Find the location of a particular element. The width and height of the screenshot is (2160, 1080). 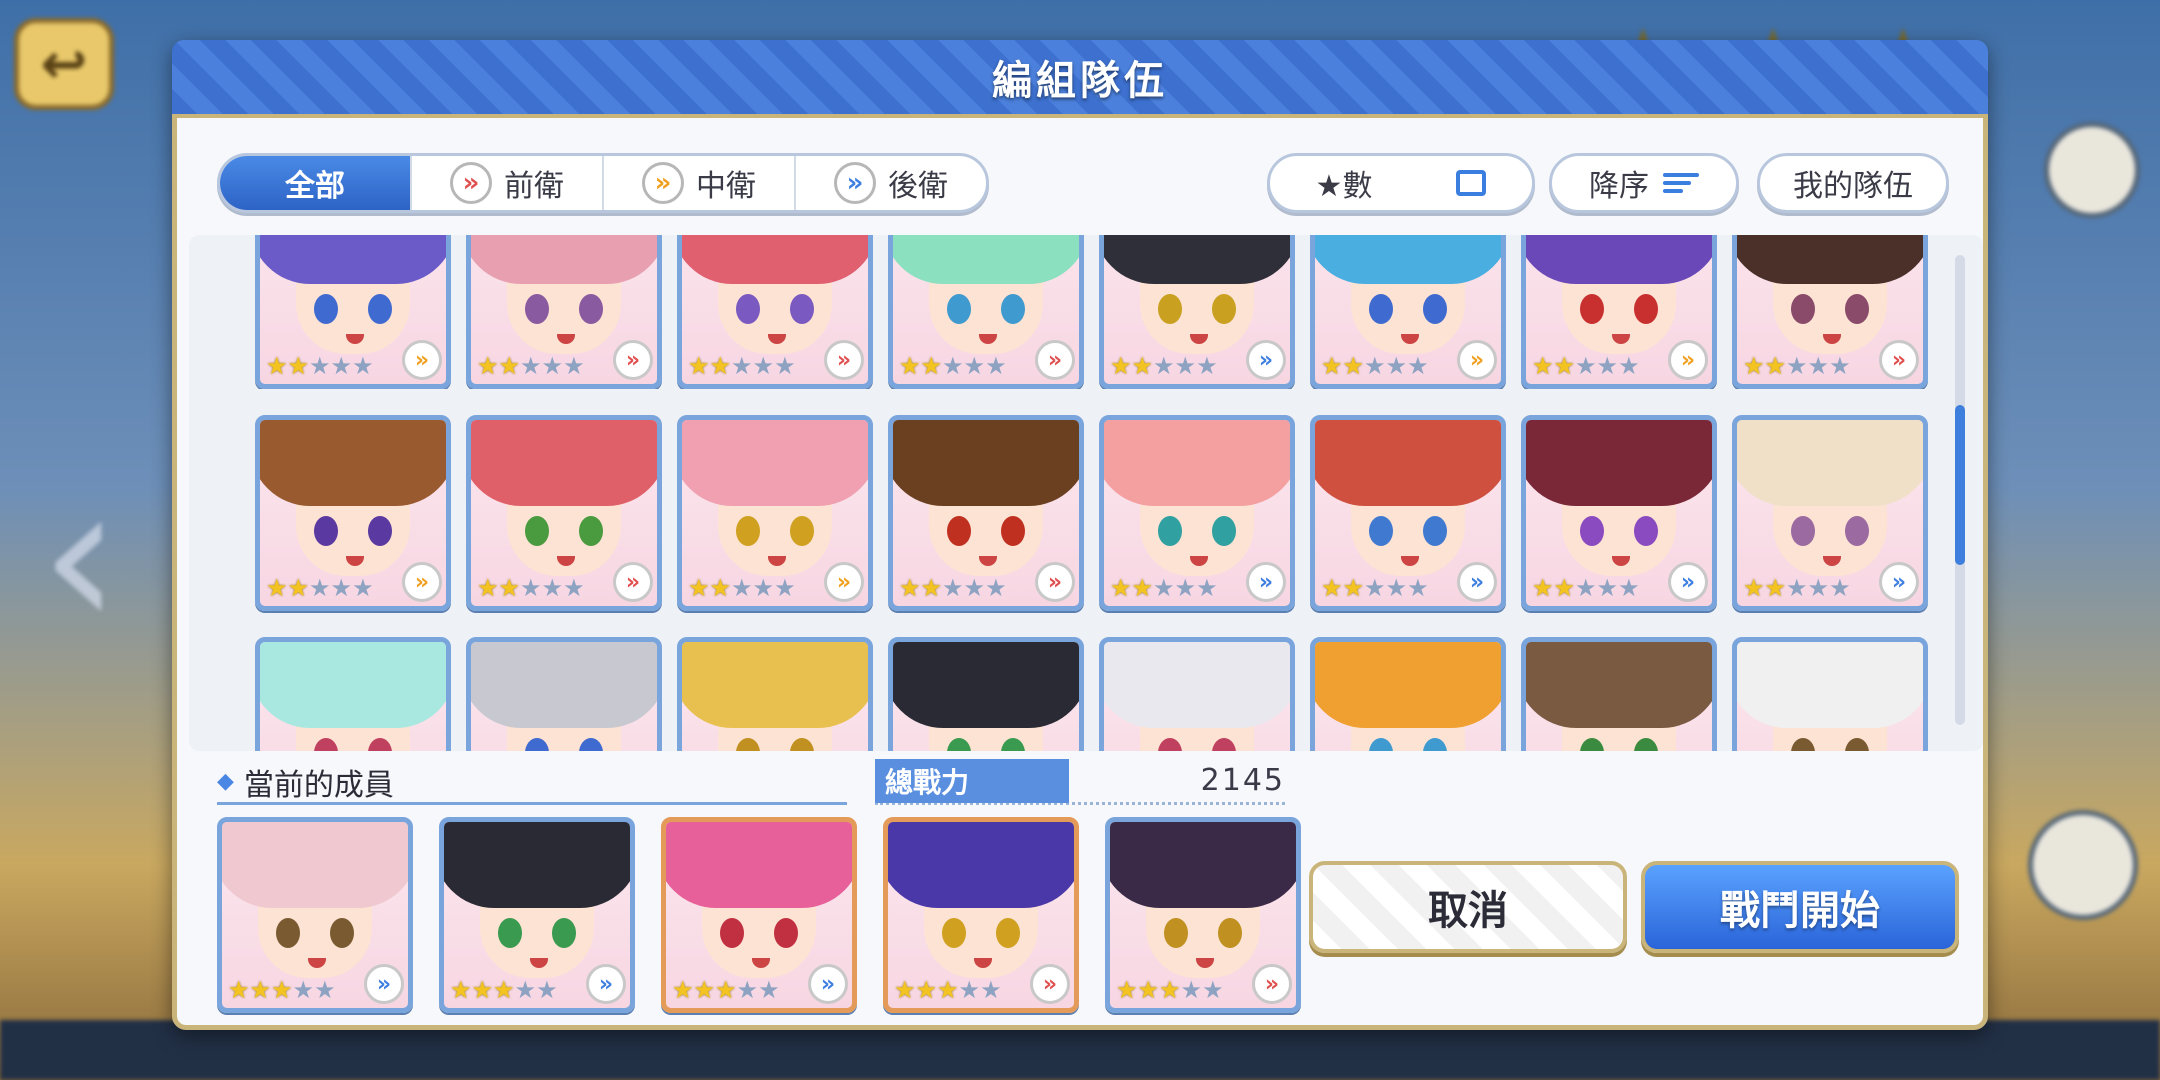

roster-scrollbar is located at coordinates (1960, 490).